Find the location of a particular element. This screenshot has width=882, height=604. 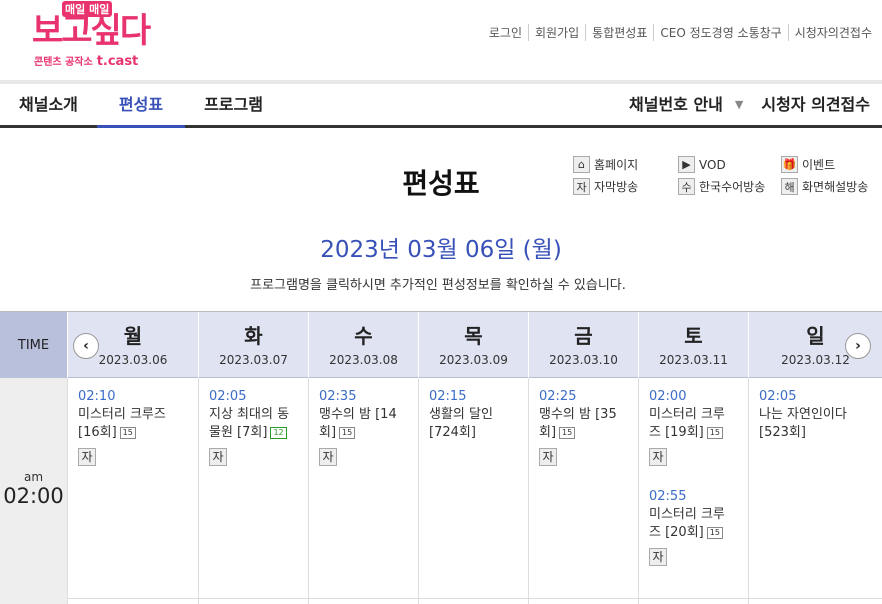

program-item: 02:55 미스터리 크루 즈 [20회] 15 자 is located at coordinates (687, 527).